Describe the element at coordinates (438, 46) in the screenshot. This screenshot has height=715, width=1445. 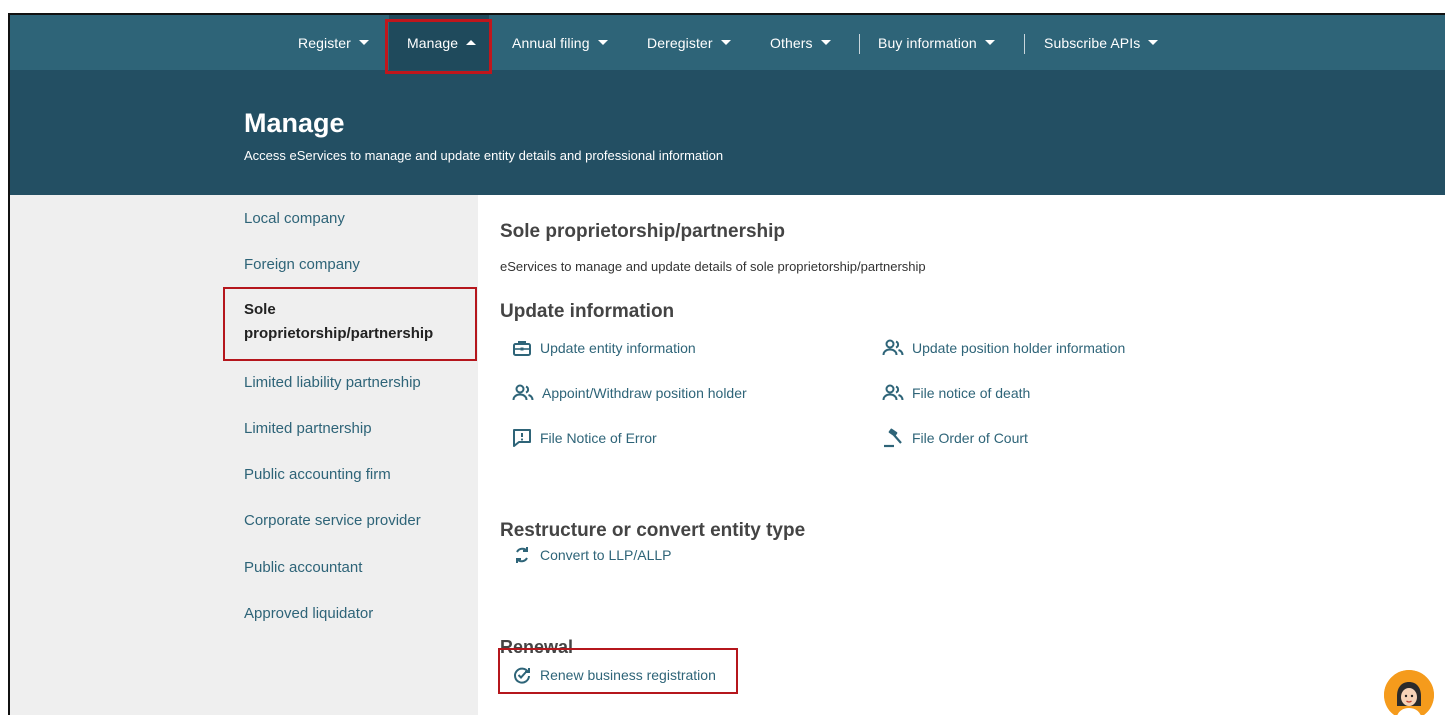
I see `highlight-box-manage` at that location.